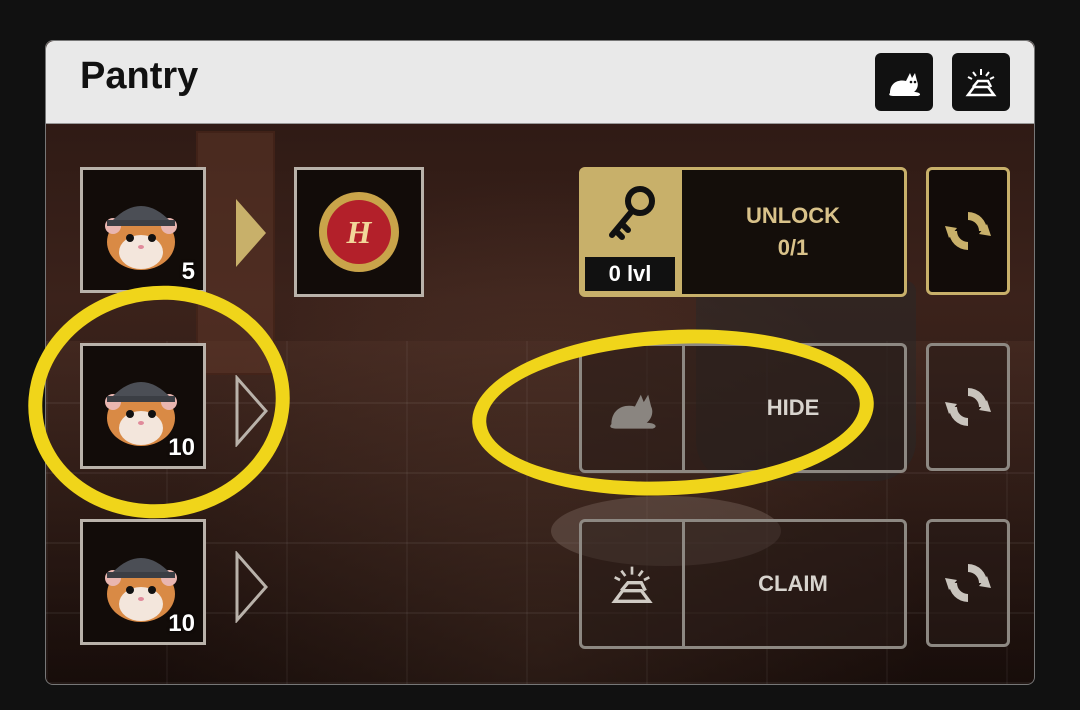 The height and width of the screenshot is (710, 1080). Describe the element at coordinates (540, 82) in the screenshot. I see `panel-header: Pantry` at that location.